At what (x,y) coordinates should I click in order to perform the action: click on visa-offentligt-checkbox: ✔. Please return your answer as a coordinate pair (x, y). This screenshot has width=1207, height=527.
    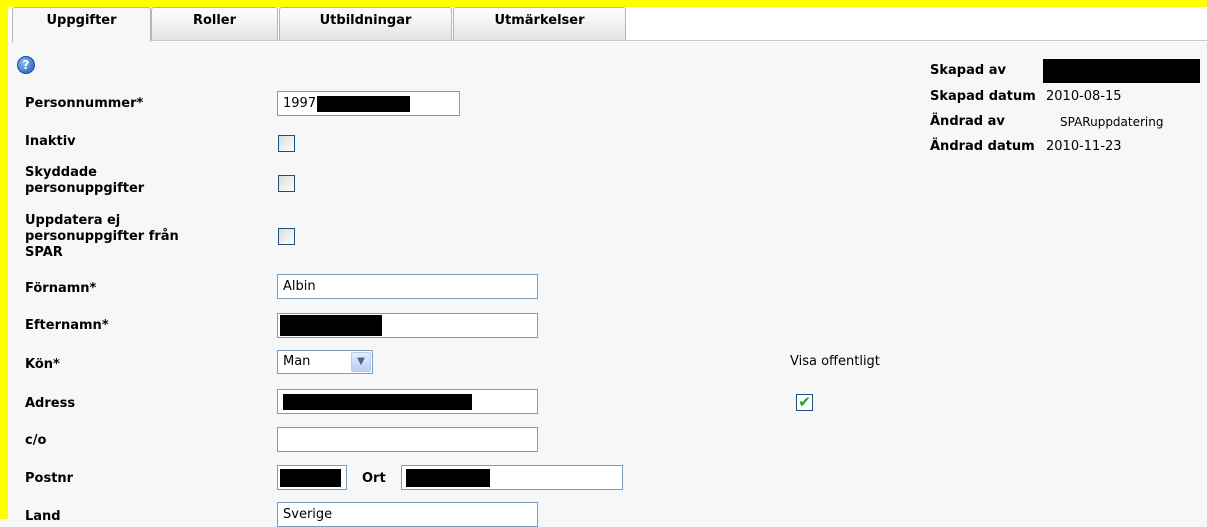
    Looking at the image, I should click on (804, 402).